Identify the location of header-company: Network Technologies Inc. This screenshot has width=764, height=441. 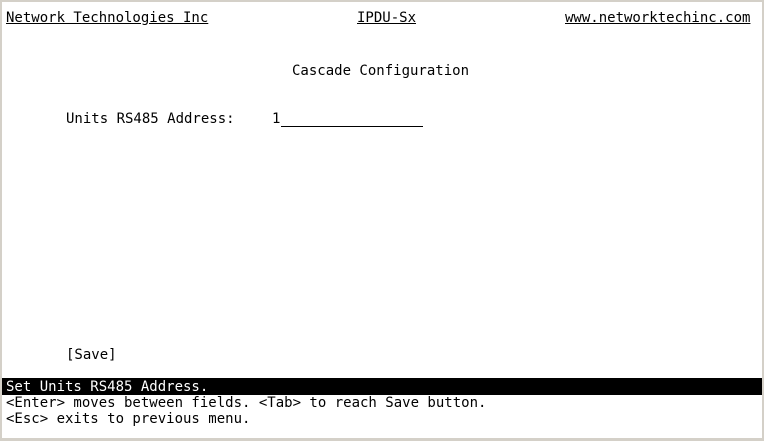
(107, 18).